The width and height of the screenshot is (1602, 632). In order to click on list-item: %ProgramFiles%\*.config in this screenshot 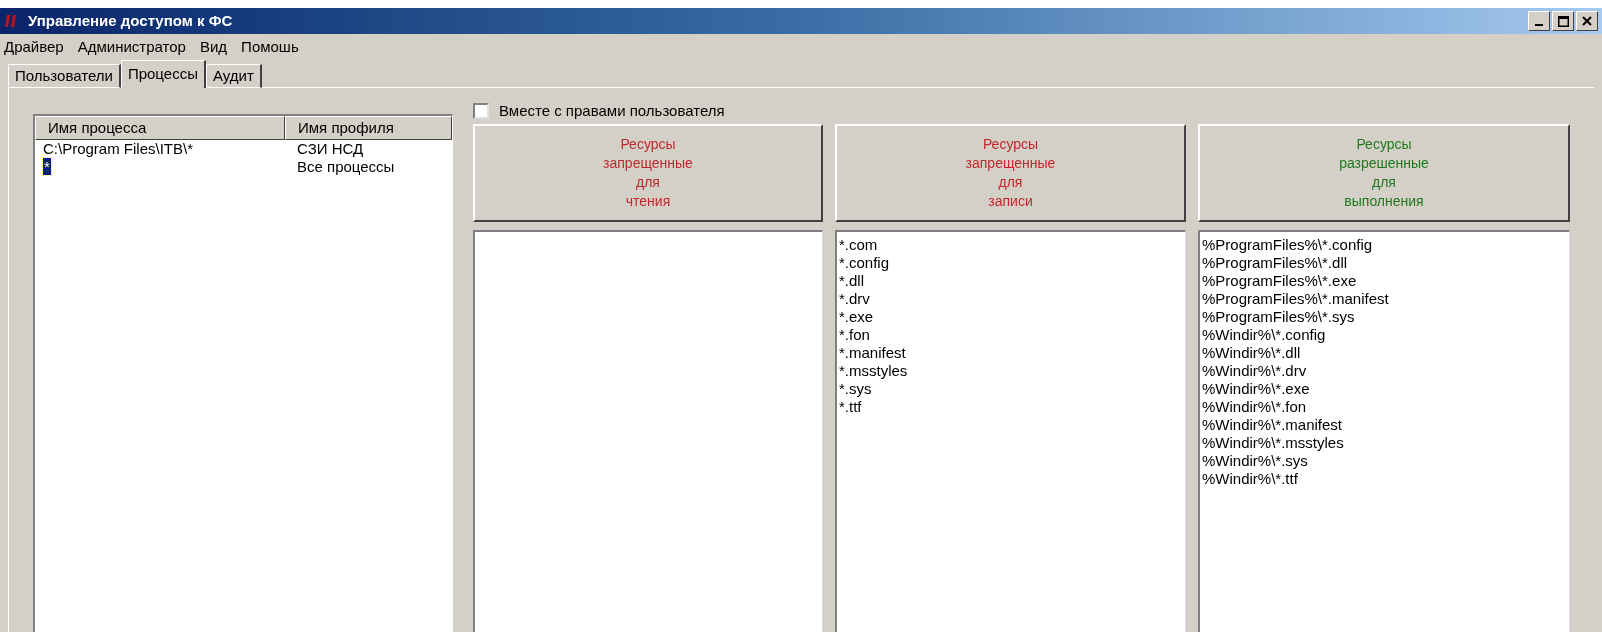, I will do `click(1384, 245)`.